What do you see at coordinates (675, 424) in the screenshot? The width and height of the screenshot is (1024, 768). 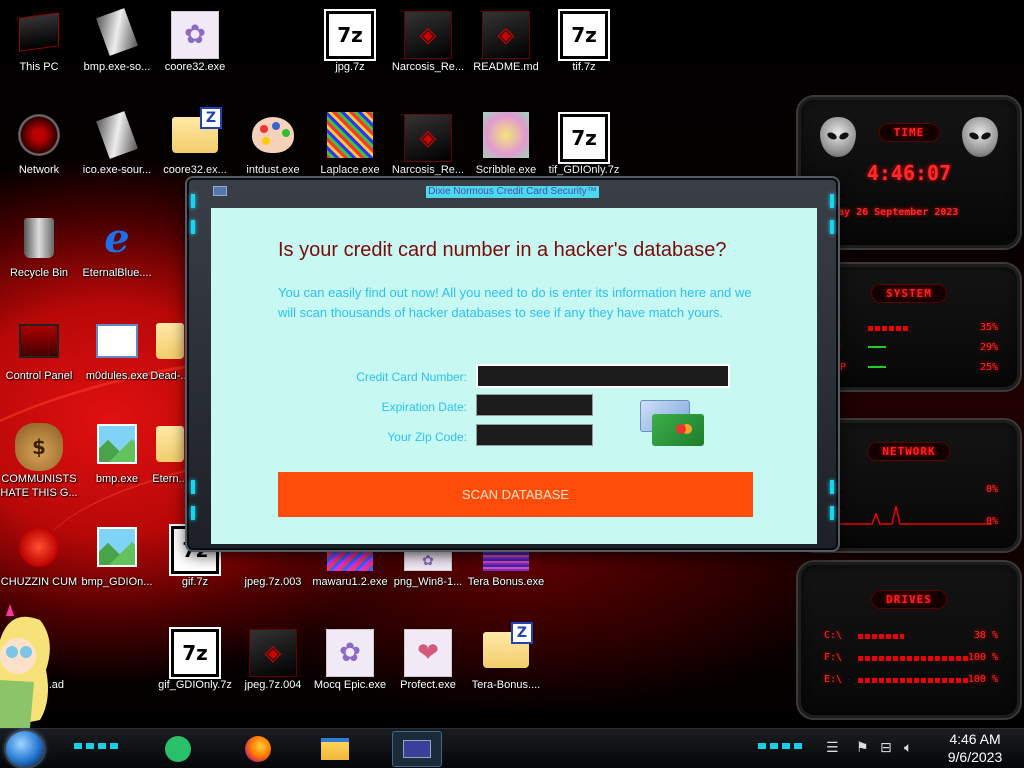 I see `credit-cards-icon` at bounding box center [675, 424].